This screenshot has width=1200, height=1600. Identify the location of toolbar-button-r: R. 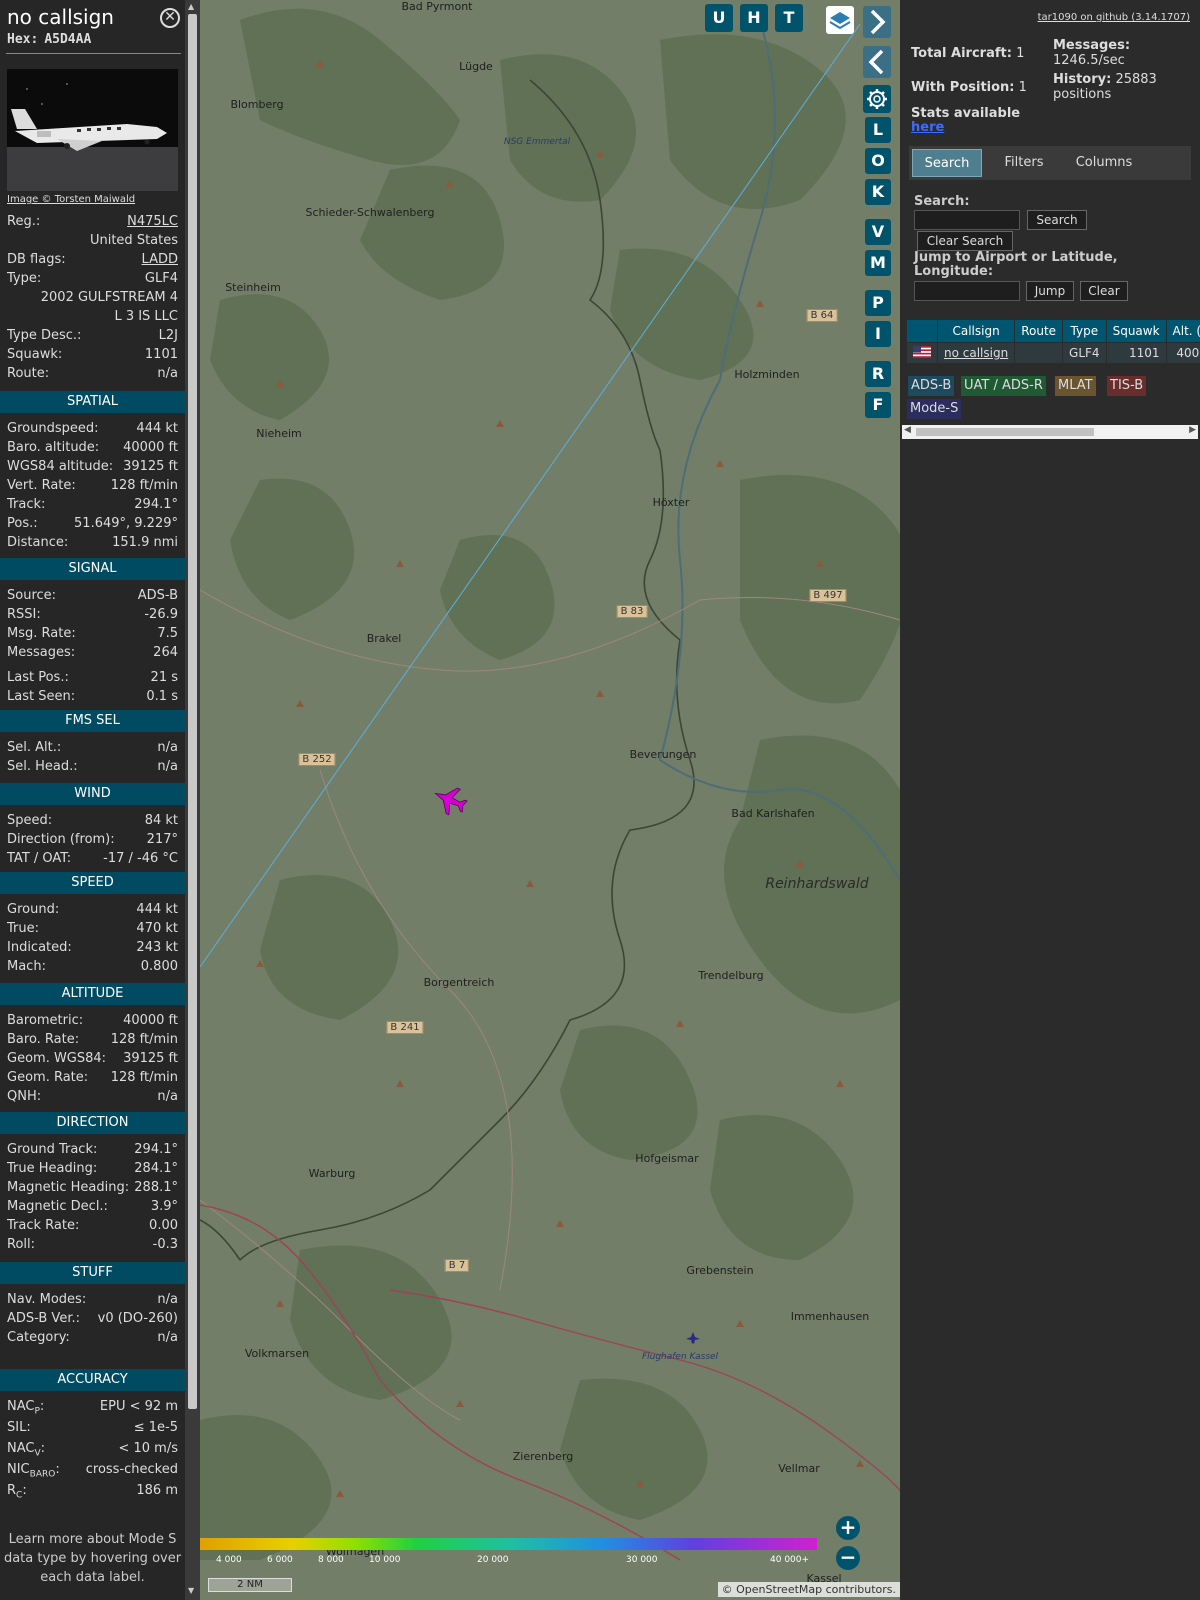
(878, 374).